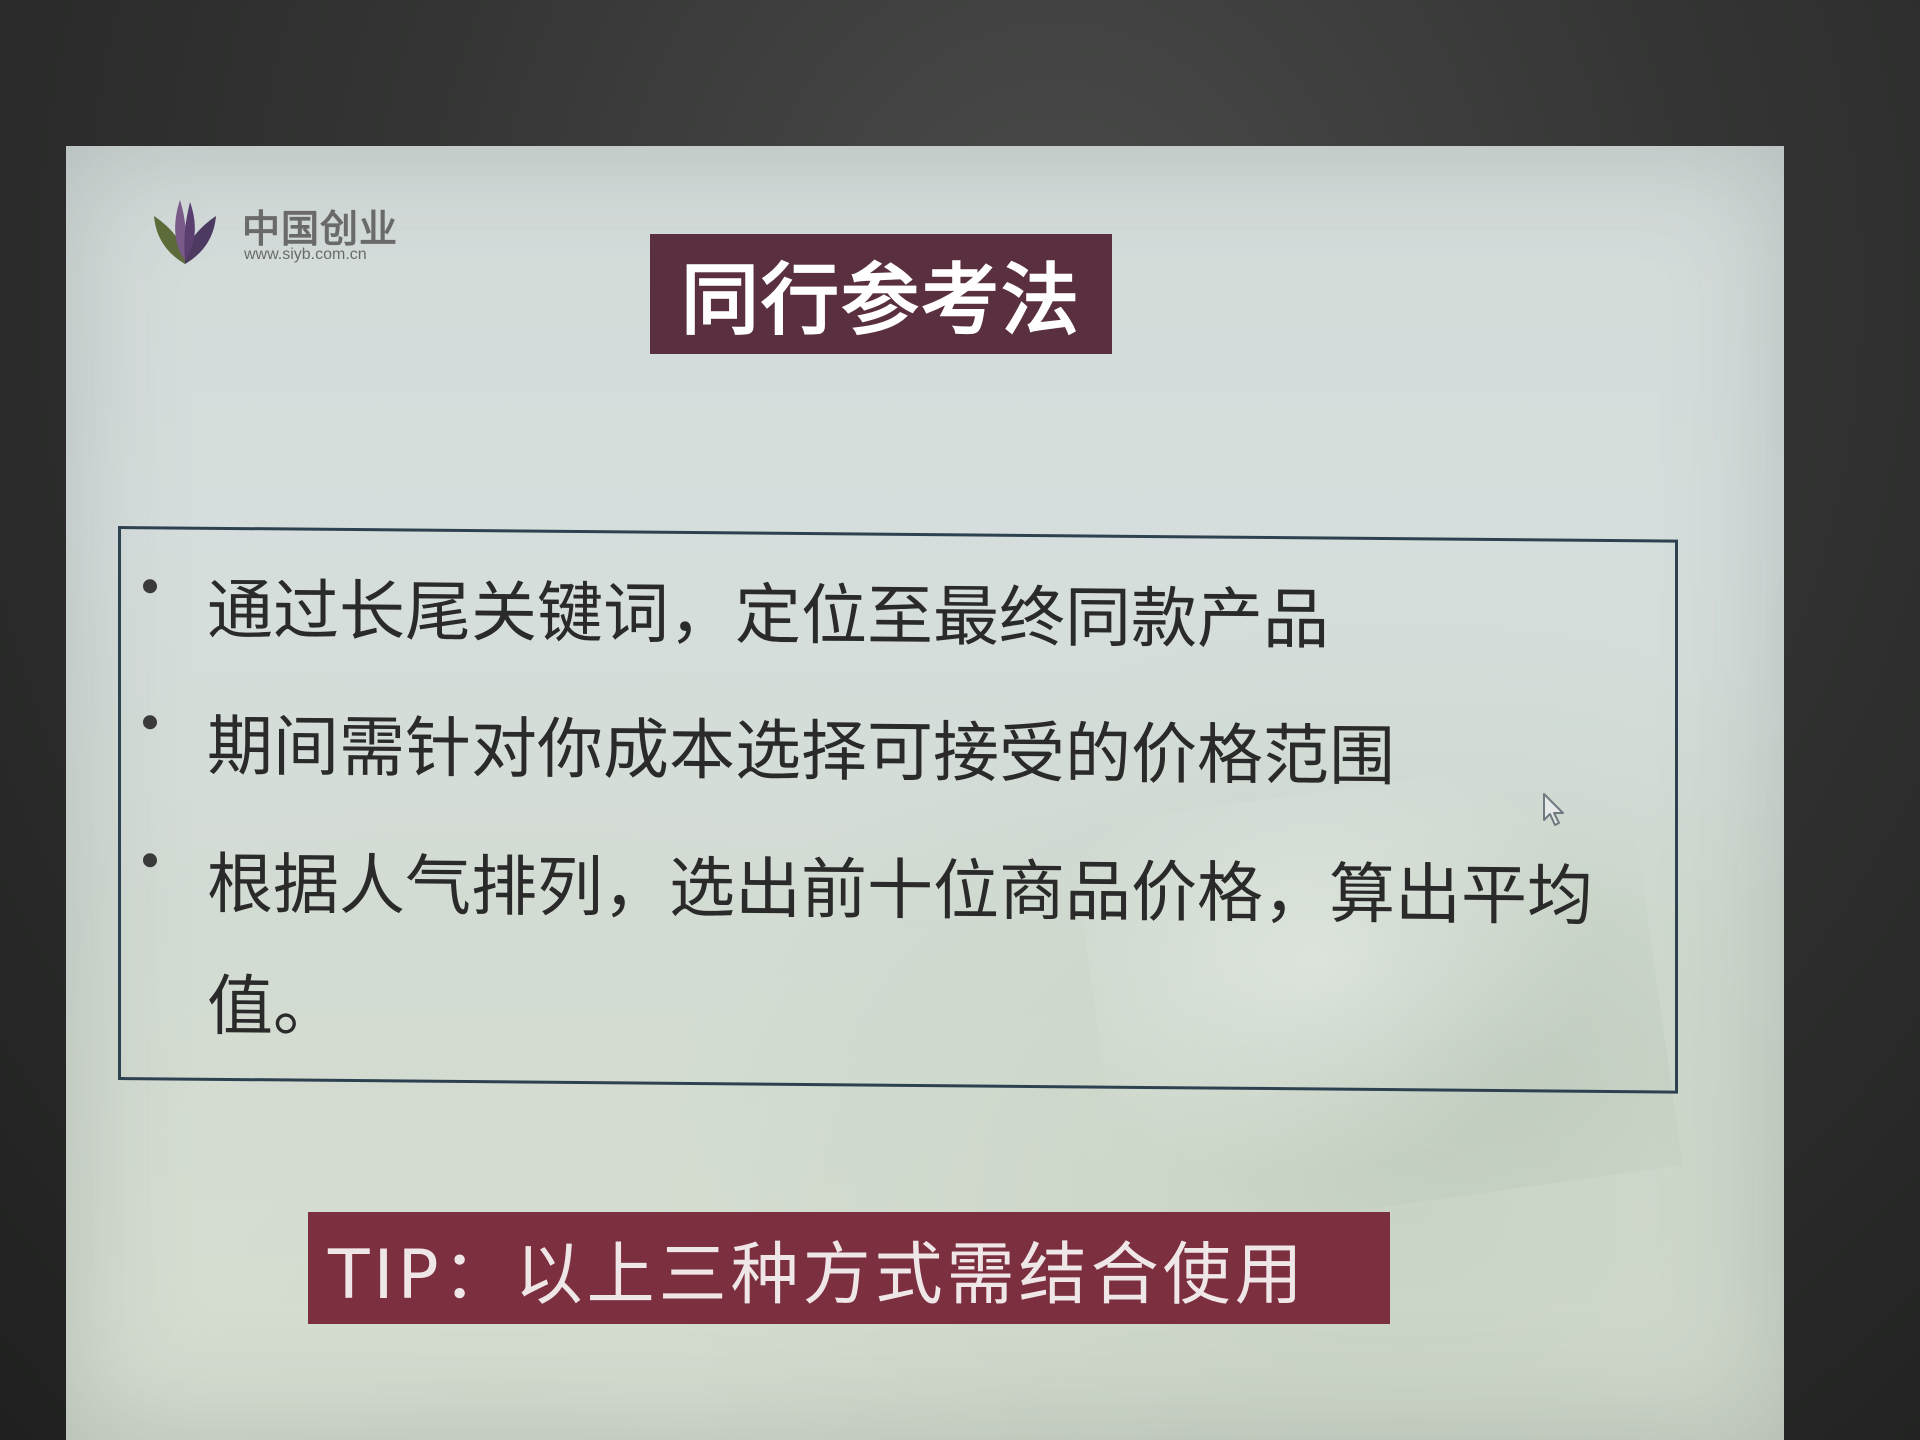 The image size is (1920, 1440). I want to click on bullet-text: 通过长尾关键词，定位至最终同款产品, so click(768, 615).